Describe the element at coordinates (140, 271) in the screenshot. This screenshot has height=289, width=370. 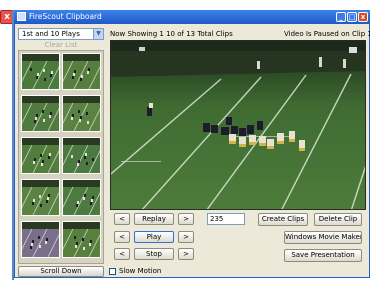
I see `slow-motion-label: Slow Motion` at that location.